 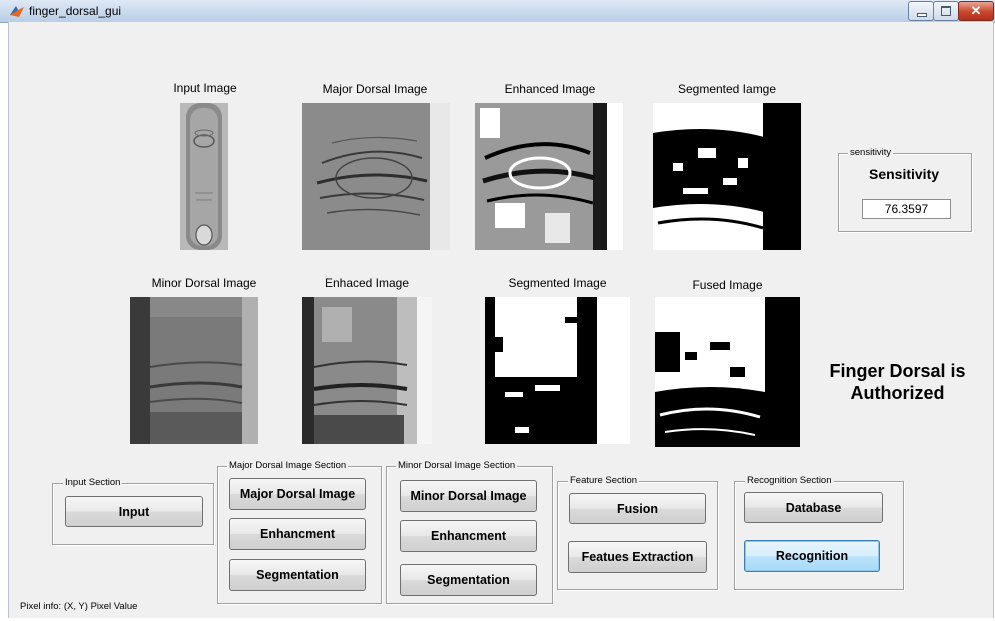 What do you see at coordinates (905, 192) in the screenshot?
I see `sensitivity-panel` at bounding box center [905, 192].